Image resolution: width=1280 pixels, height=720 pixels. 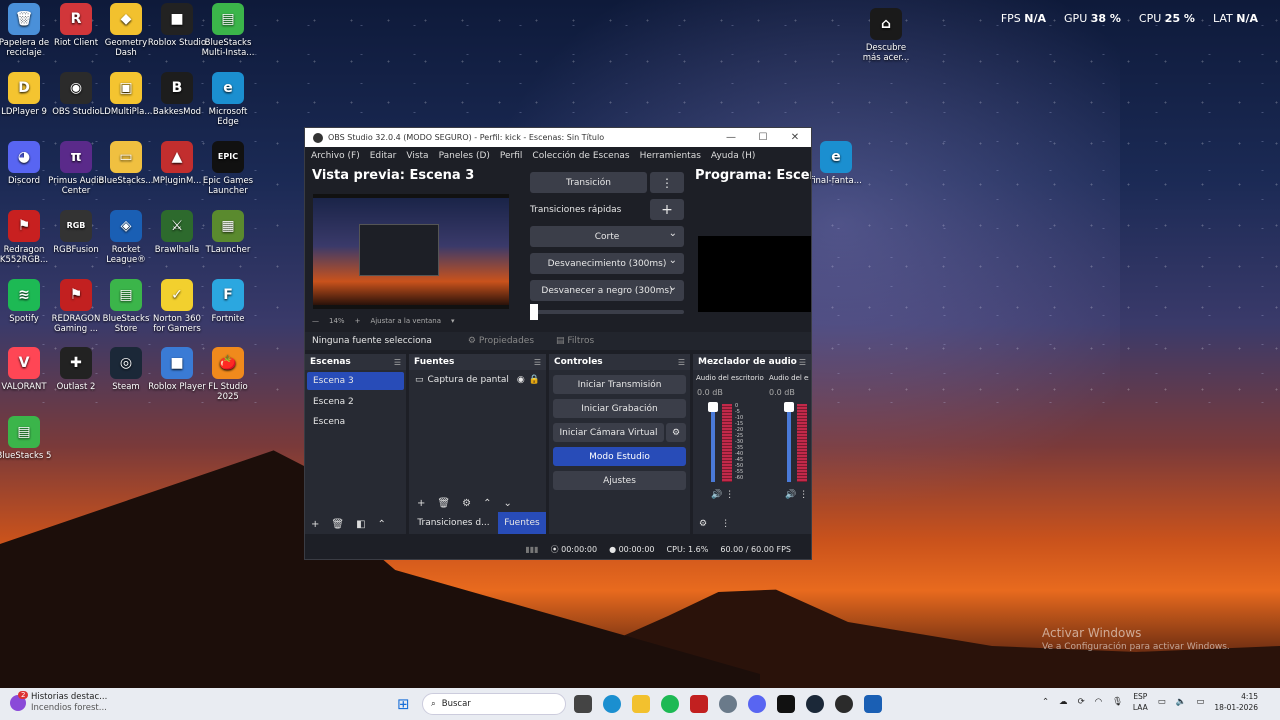 What do you see at coordinates (670, 156) in the screenshot?
I see `menu-herramientas: Herramientas` at bounding box center [670, 156].